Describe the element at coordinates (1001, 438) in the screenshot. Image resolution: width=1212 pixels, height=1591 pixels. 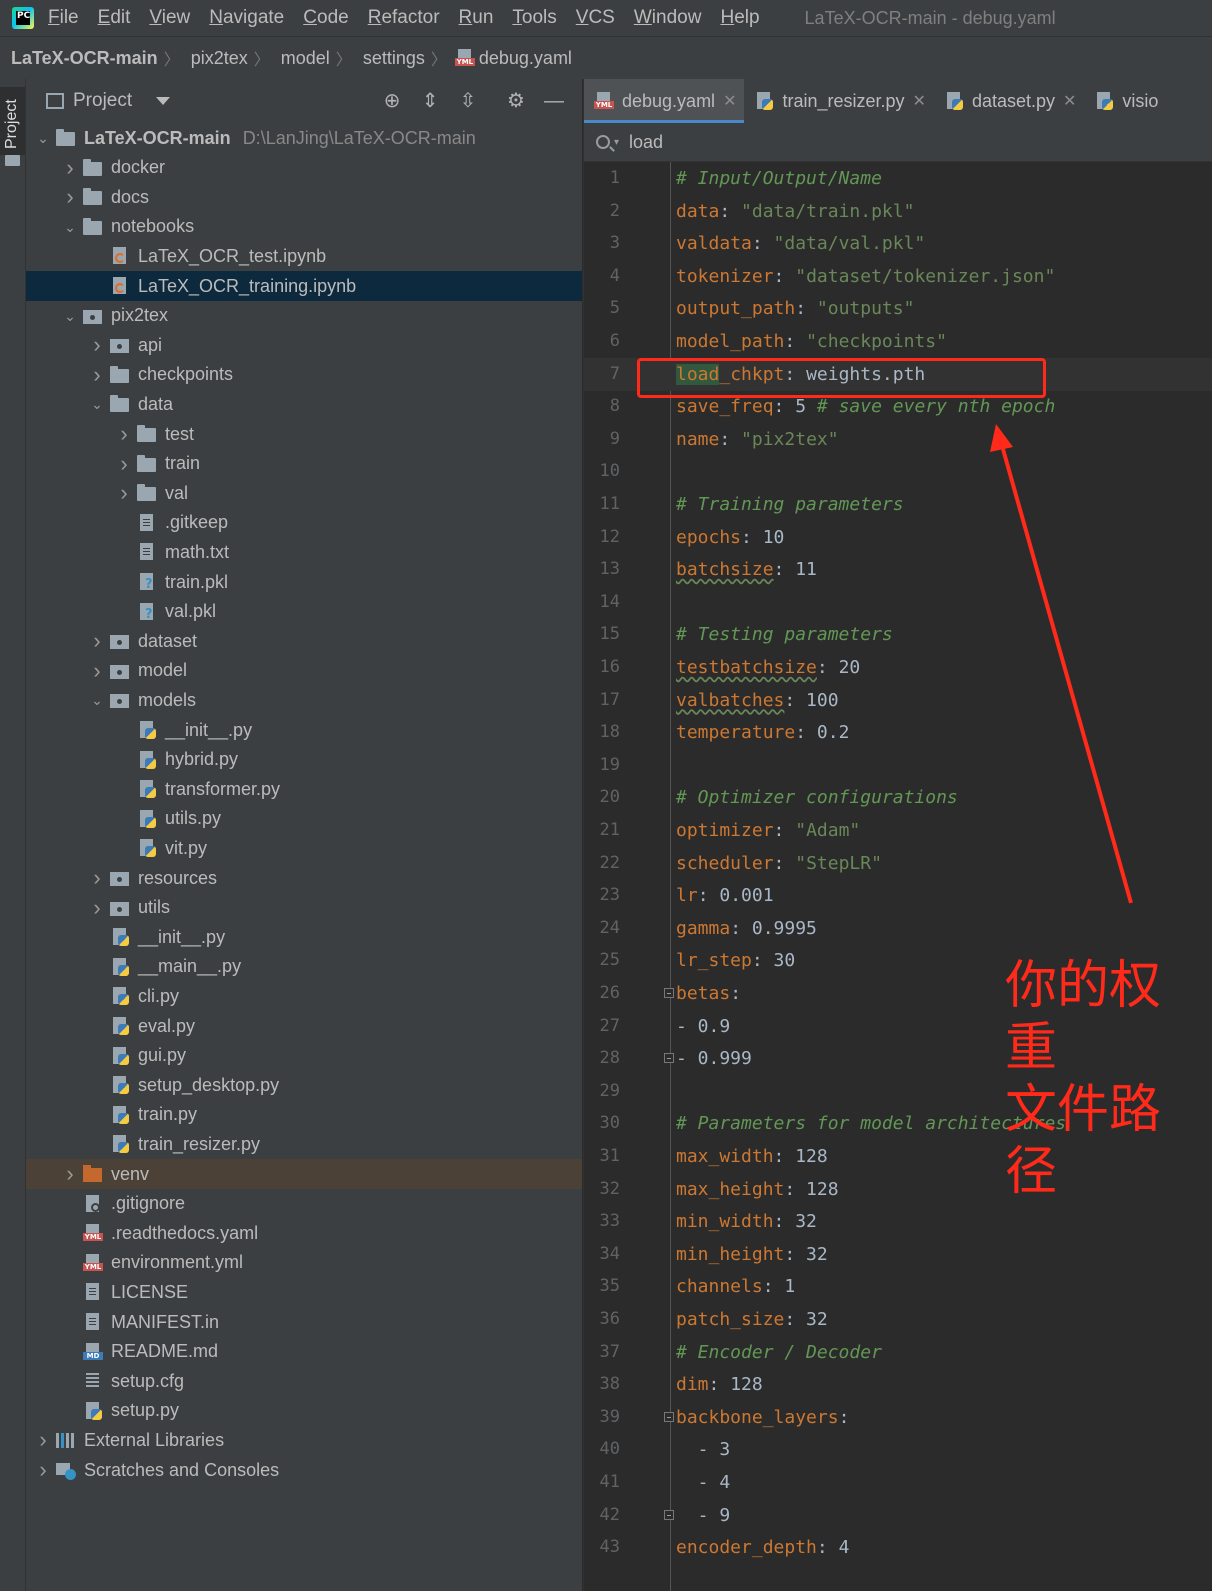
I see `arrow-head` at that location.